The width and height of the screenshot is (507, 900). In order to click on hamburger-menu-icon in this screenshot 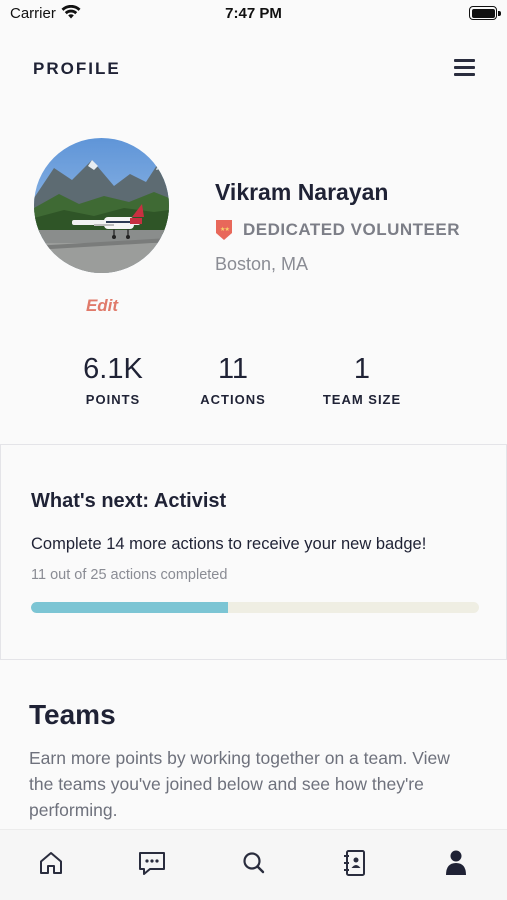, I will do `click(465, 67)`.